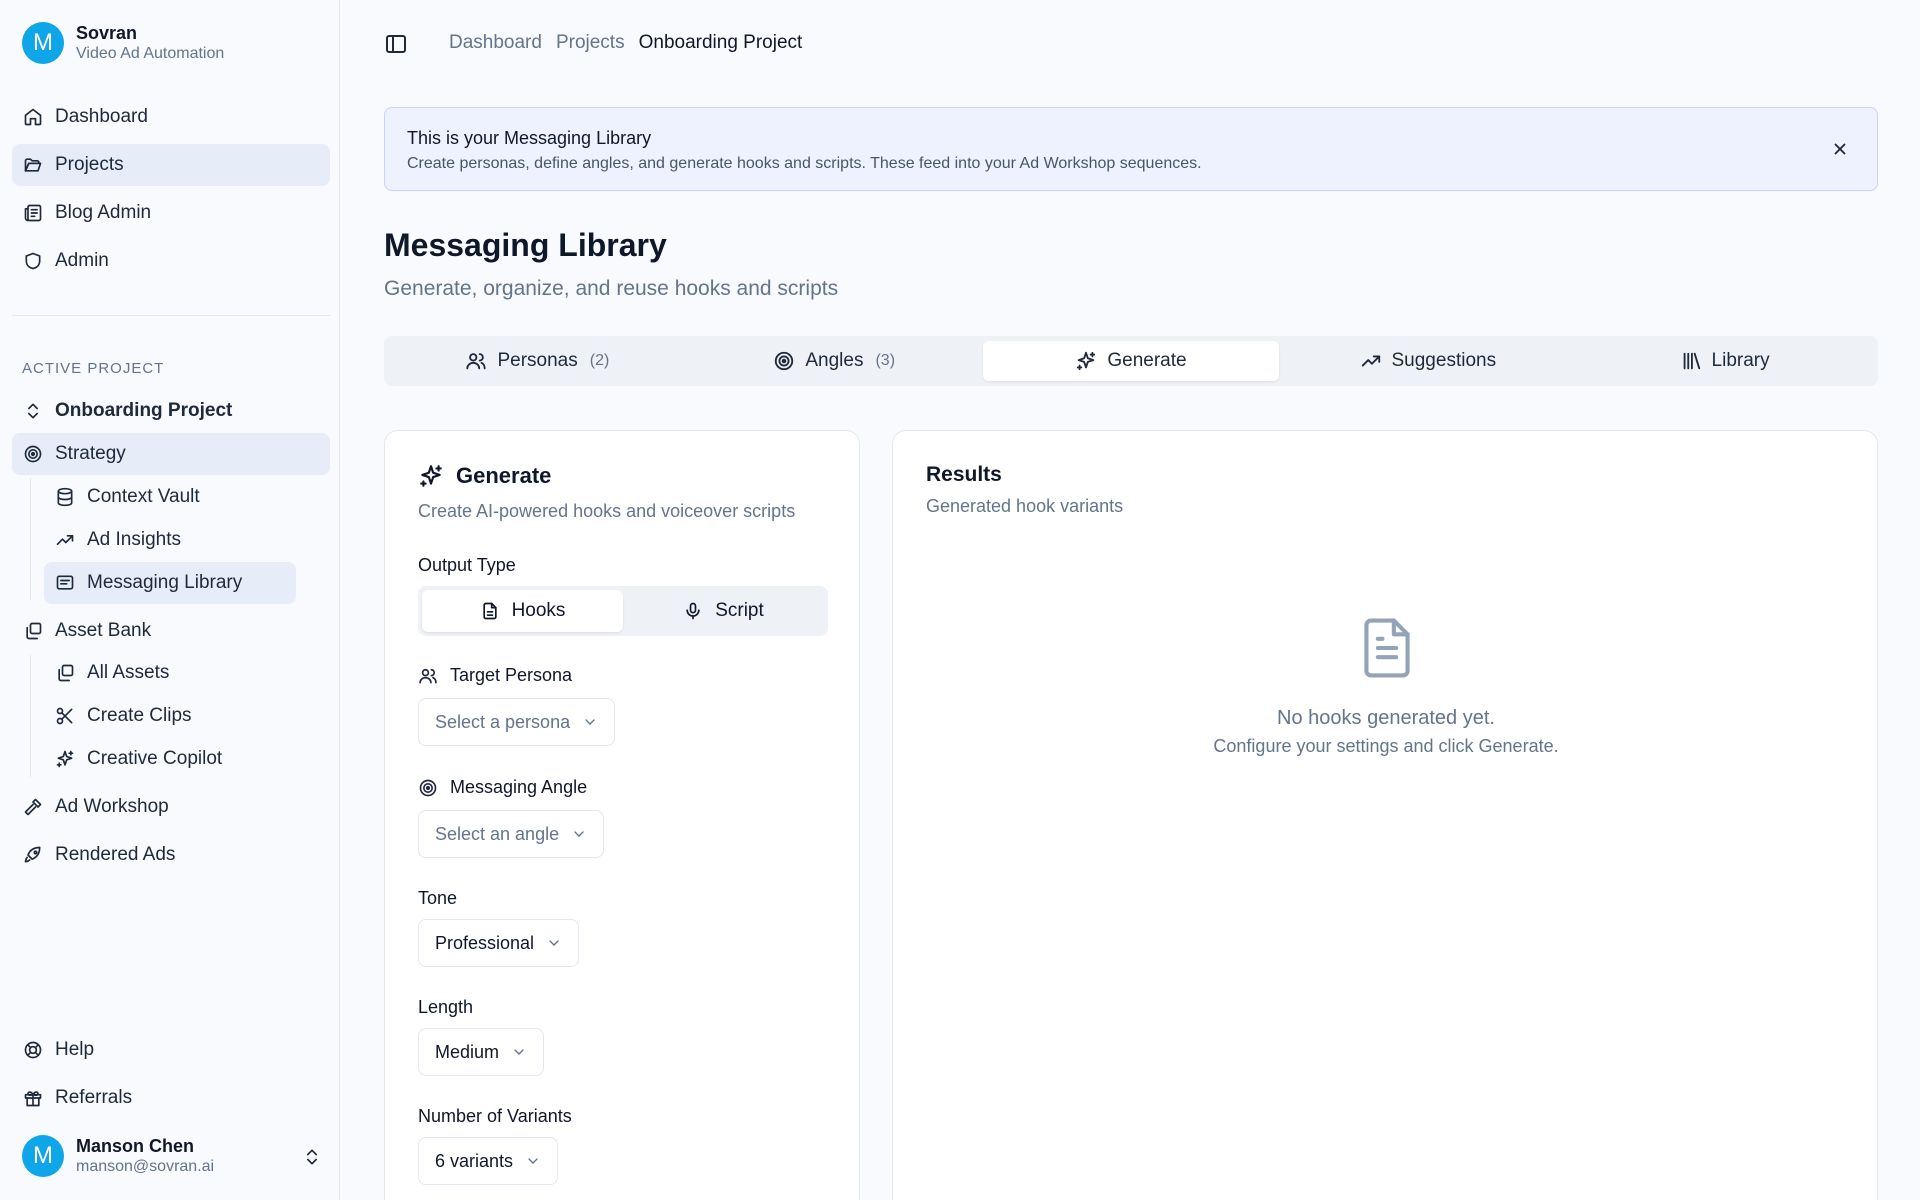 The image size is (1920, 1200). I want to click on sidebar-item-referrals: Referrals, so click(171, 1098).